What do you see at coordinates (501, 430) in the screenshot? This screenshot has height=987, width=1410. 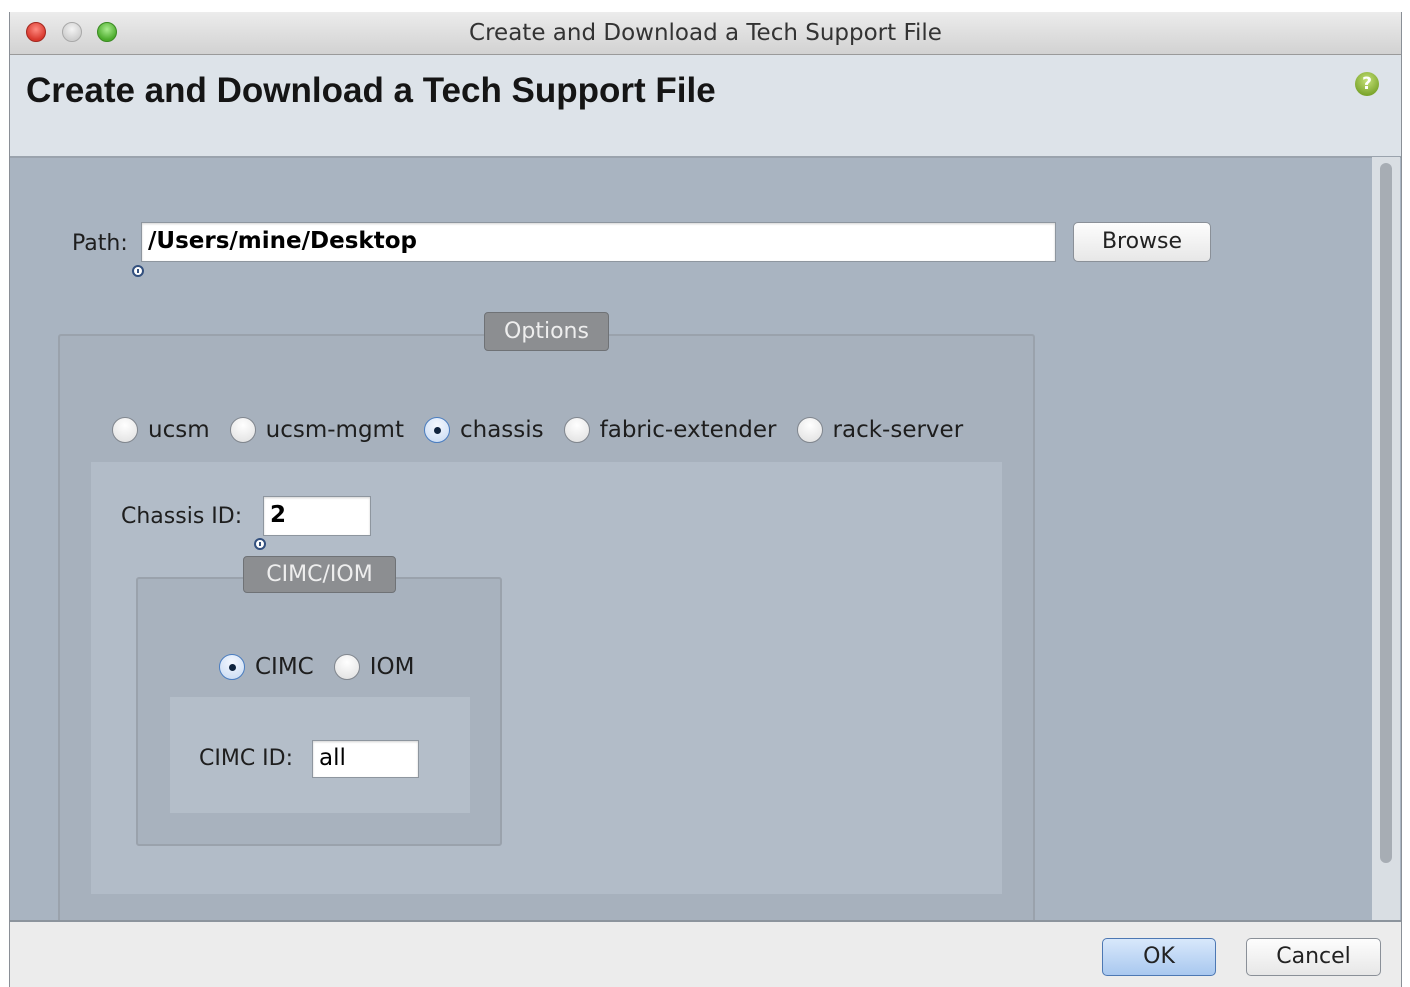 I see `radio-label: chassis` at bounding box center [501, 430].